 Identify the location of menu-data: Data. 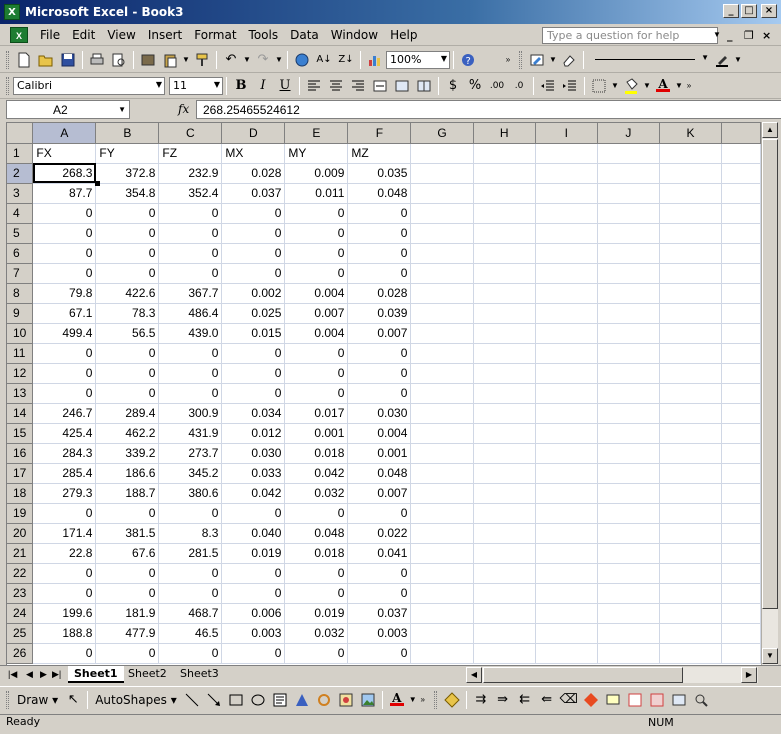
(304, 35).